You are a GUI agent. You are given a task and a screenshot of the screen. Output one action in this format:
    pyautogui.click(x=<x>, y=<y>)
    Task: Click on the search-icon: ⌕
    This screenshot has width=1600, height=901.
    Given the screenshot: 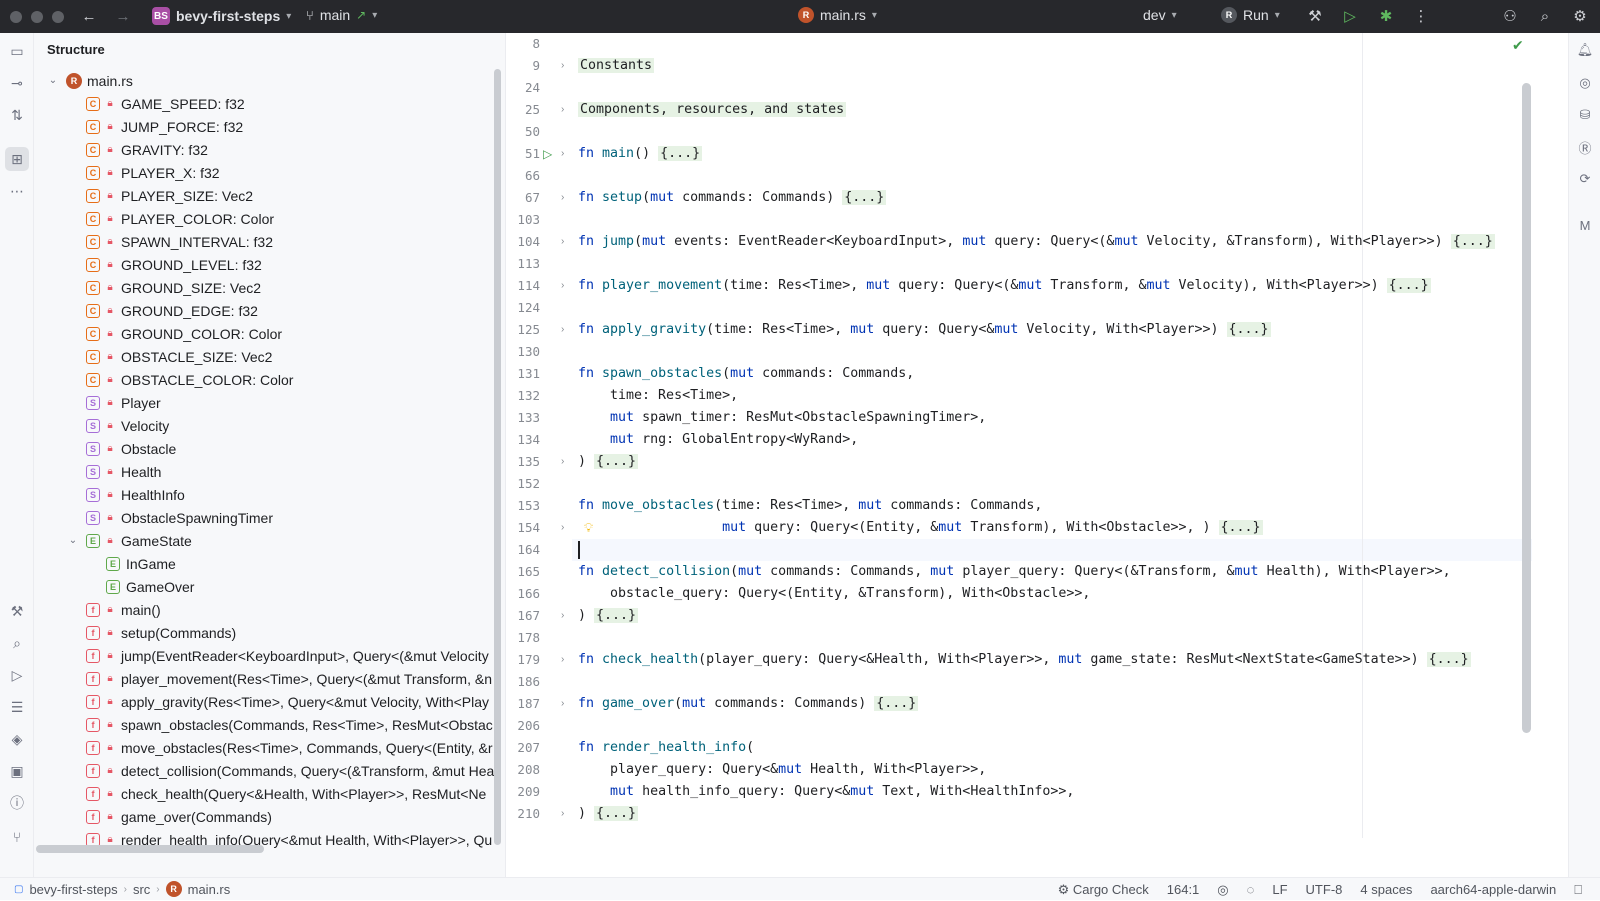 What is the action you would take?
    pyautogui.click(x=1545, y=16)
    